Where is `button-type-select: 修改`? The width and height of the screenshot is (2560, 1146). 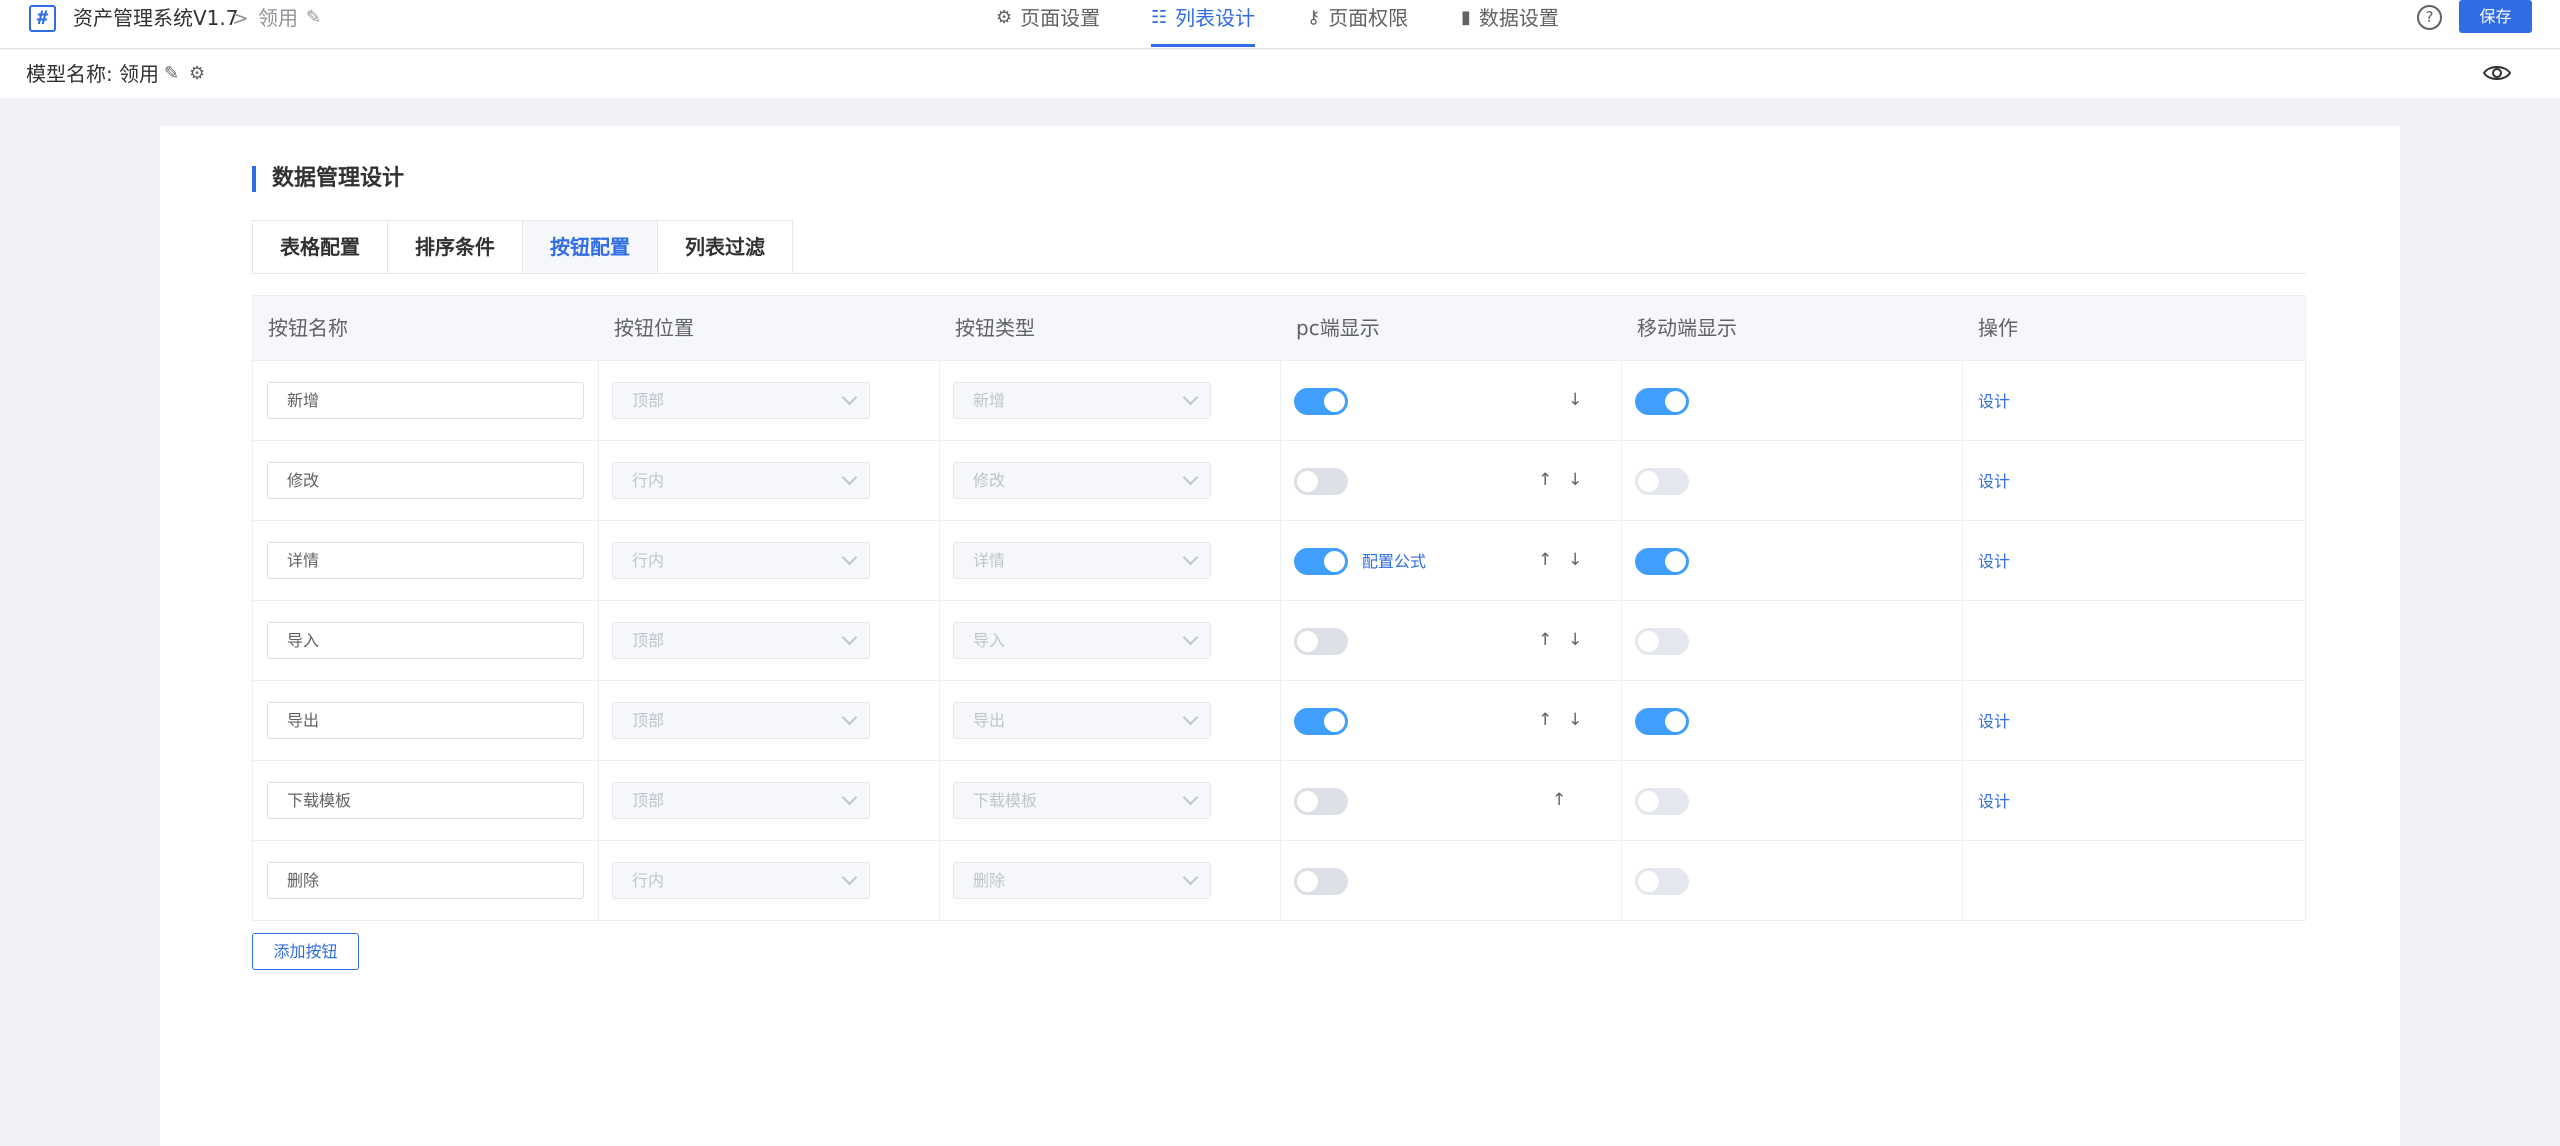 button-type-select: 修改 is located at coordinates (1082, 480).